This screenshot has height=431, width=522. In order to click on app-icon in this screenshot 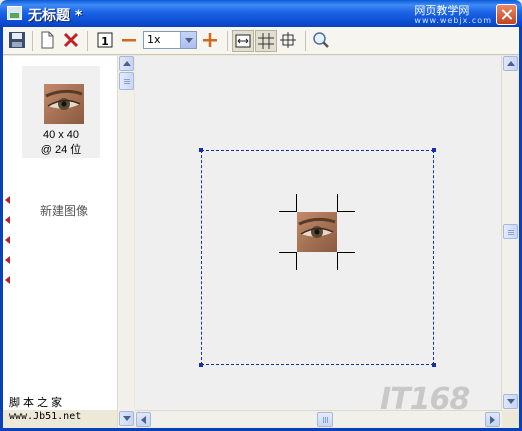, I will do `click(14, 13)`.